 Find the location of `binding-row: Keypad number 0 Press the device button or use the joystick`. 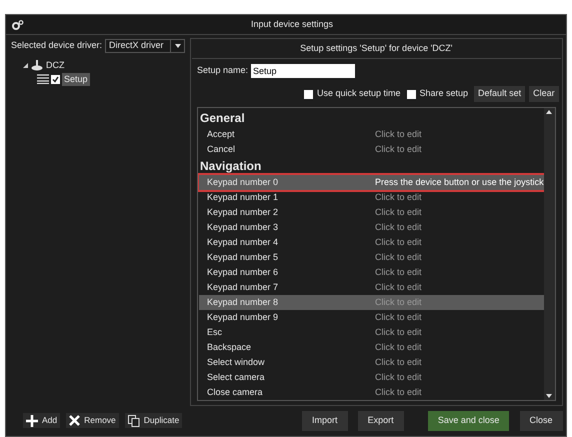

binding-row: Keypad number 0 Press the device button or use the joystick is located at coordinates (371, 182).